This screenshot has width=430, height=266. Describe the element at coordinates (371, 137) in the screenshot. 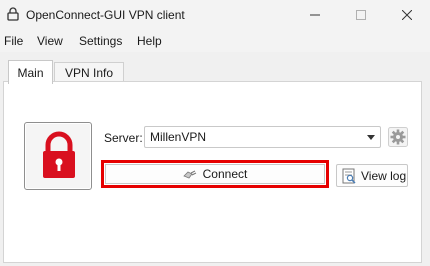

I see `chevron-down-icon` at that location.